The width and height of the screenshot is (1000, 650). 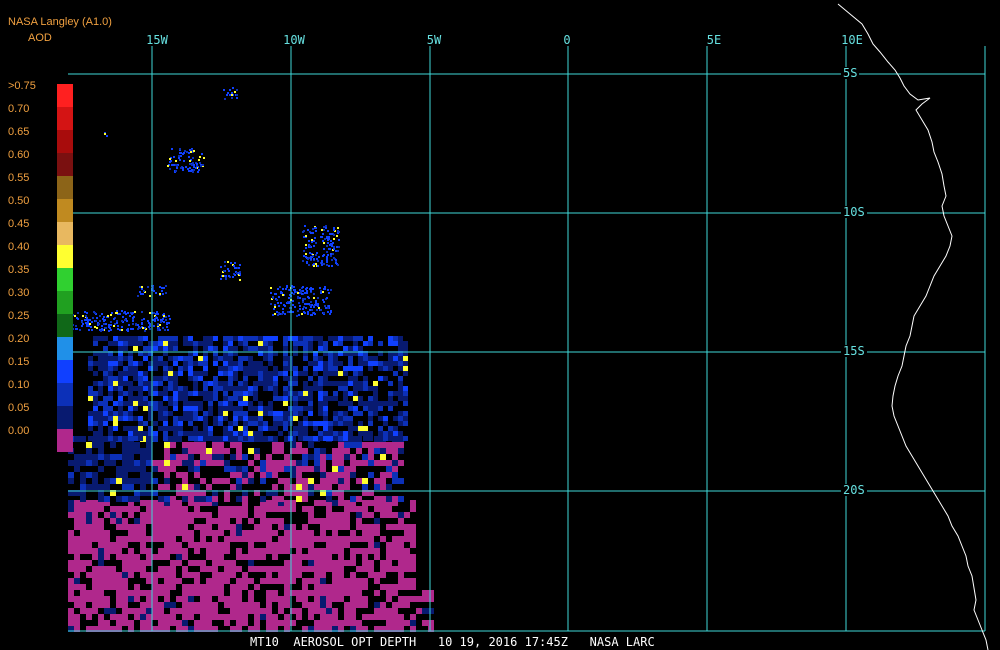 What do you see at coordinates (19, 408) in the screenshot?
I see `legend-label: 0.05` at bounding box center [19, 408].